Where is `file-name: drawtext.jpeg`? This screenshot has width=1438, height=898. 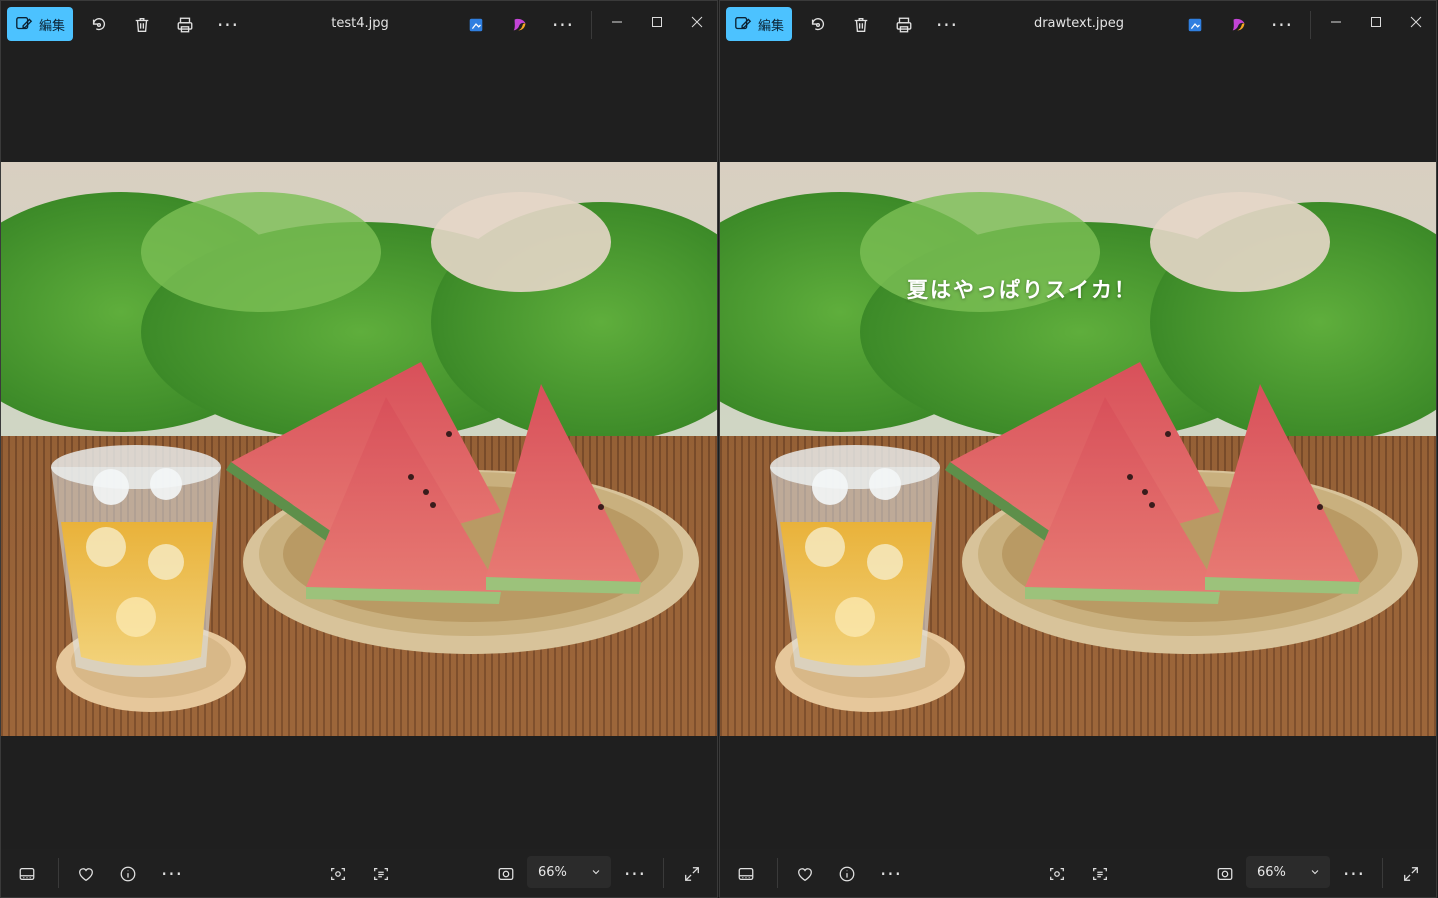 file-name: drawtext.jpeg is located at coordinates (1079, 23).